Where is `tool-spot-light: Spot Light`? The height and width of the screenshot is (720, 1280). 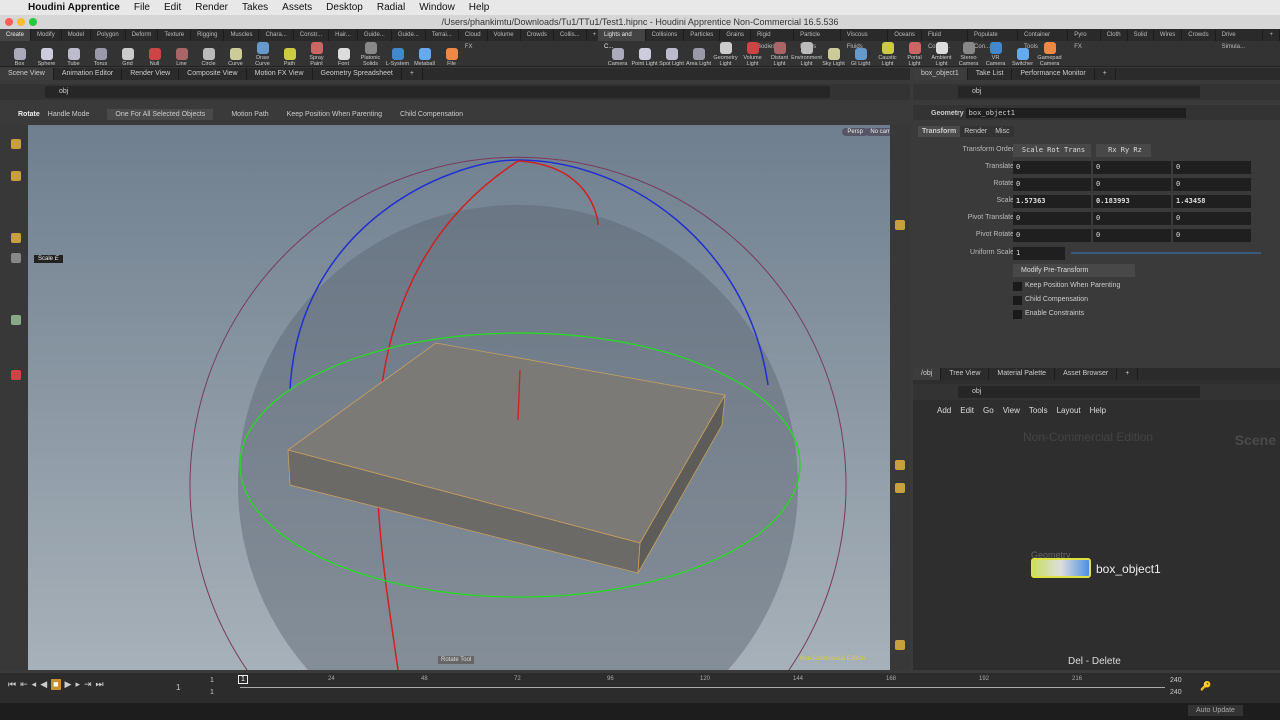 tool-spot-light: Spot Light is located at coordinates (671, 57).